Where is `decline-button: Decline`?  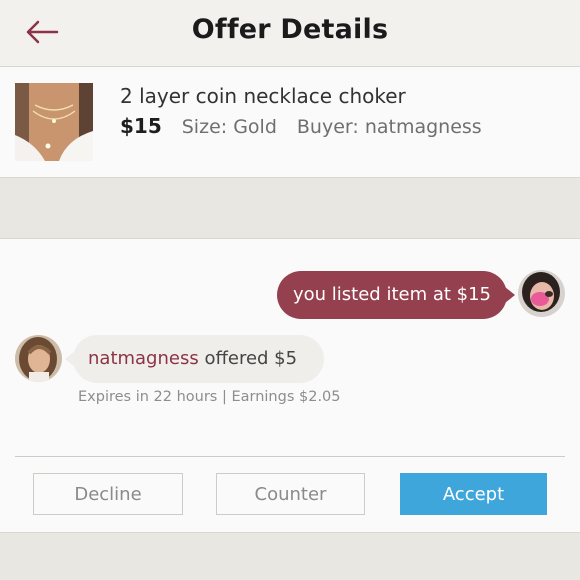 decline-button: Decline is located at coordinates (108, 494).